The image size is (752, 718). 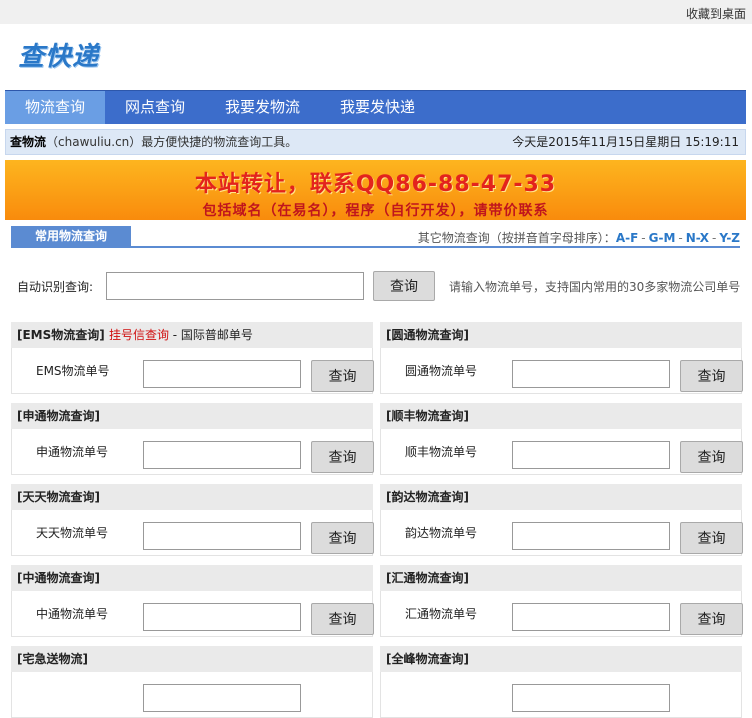 I want to click on carrier-field-label: 顺丰物流单号, so click(x=441, y=452).